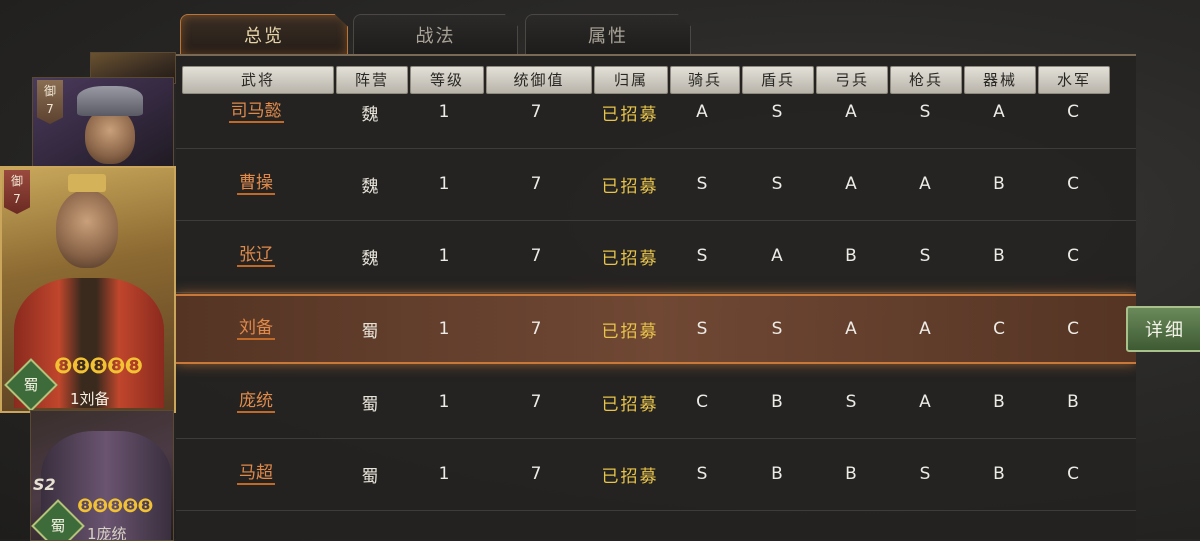 This screenshot has height=541, width=1200. Describe the element at coordinates (102, 475) in the screenshot. I see `hero-card-next: S2 蜀 ❽❽❽❽❽ 1庞统` at that location.